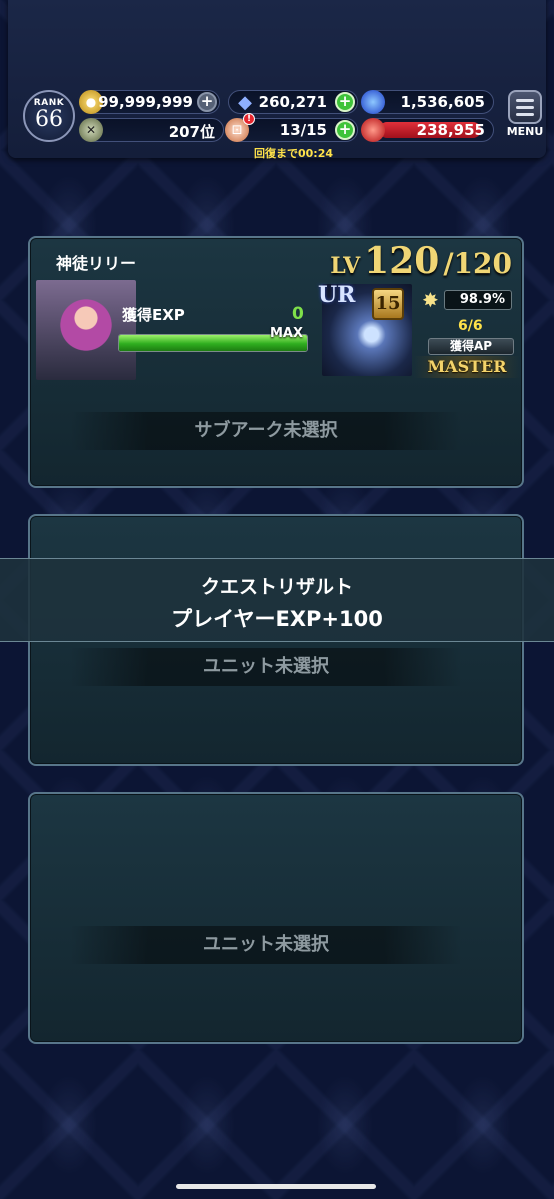  What do you see at coordinates (477, 263) in the screenshot?
I see `level-max: /120` at bounding box center [477, 263].